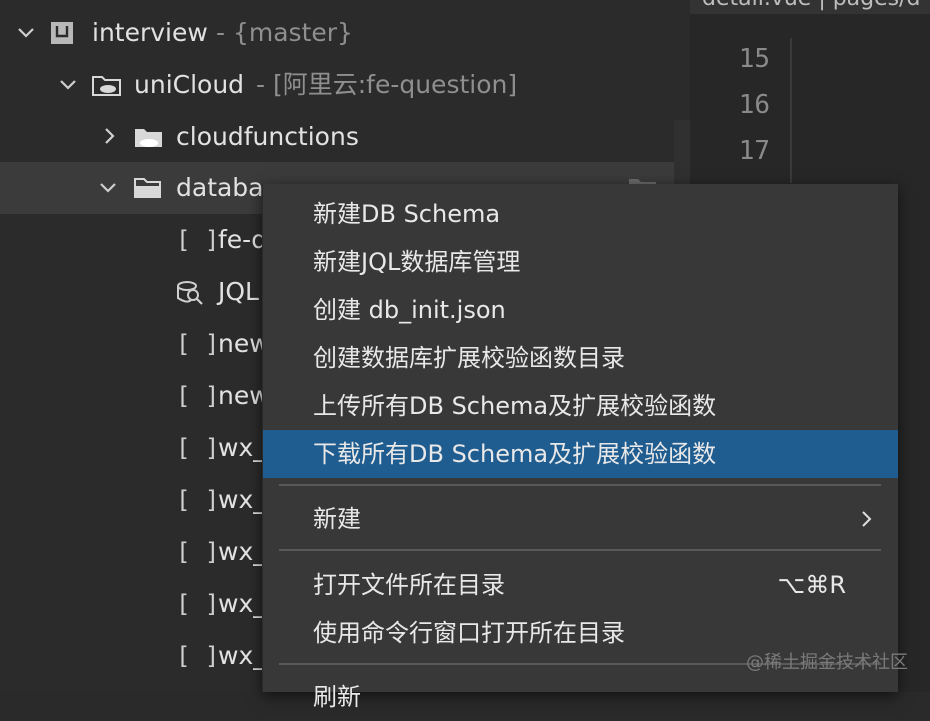 The height and width of the screenshot is (721, 930). I want to click on cloud-name: uniCloud, so click(189, 84).